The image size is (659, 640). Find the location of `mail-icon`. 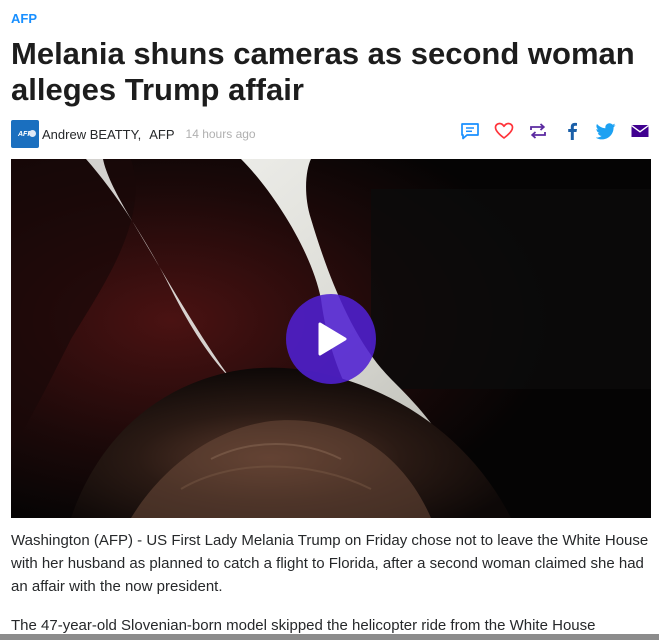

mail-icon is located at coordinates (640, 130).